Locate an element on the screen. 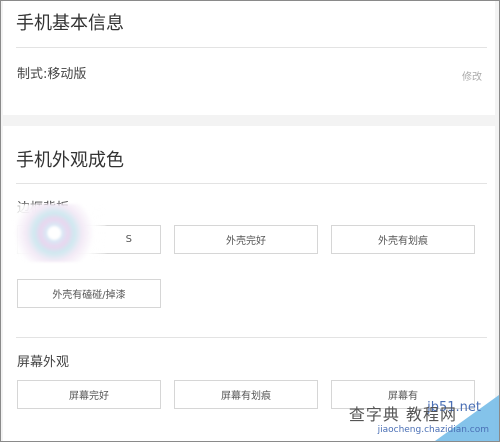 Image resolution: width=500 pixels, height=442 pixels. blurred-image-overlay is located at coordinates (59, 233).